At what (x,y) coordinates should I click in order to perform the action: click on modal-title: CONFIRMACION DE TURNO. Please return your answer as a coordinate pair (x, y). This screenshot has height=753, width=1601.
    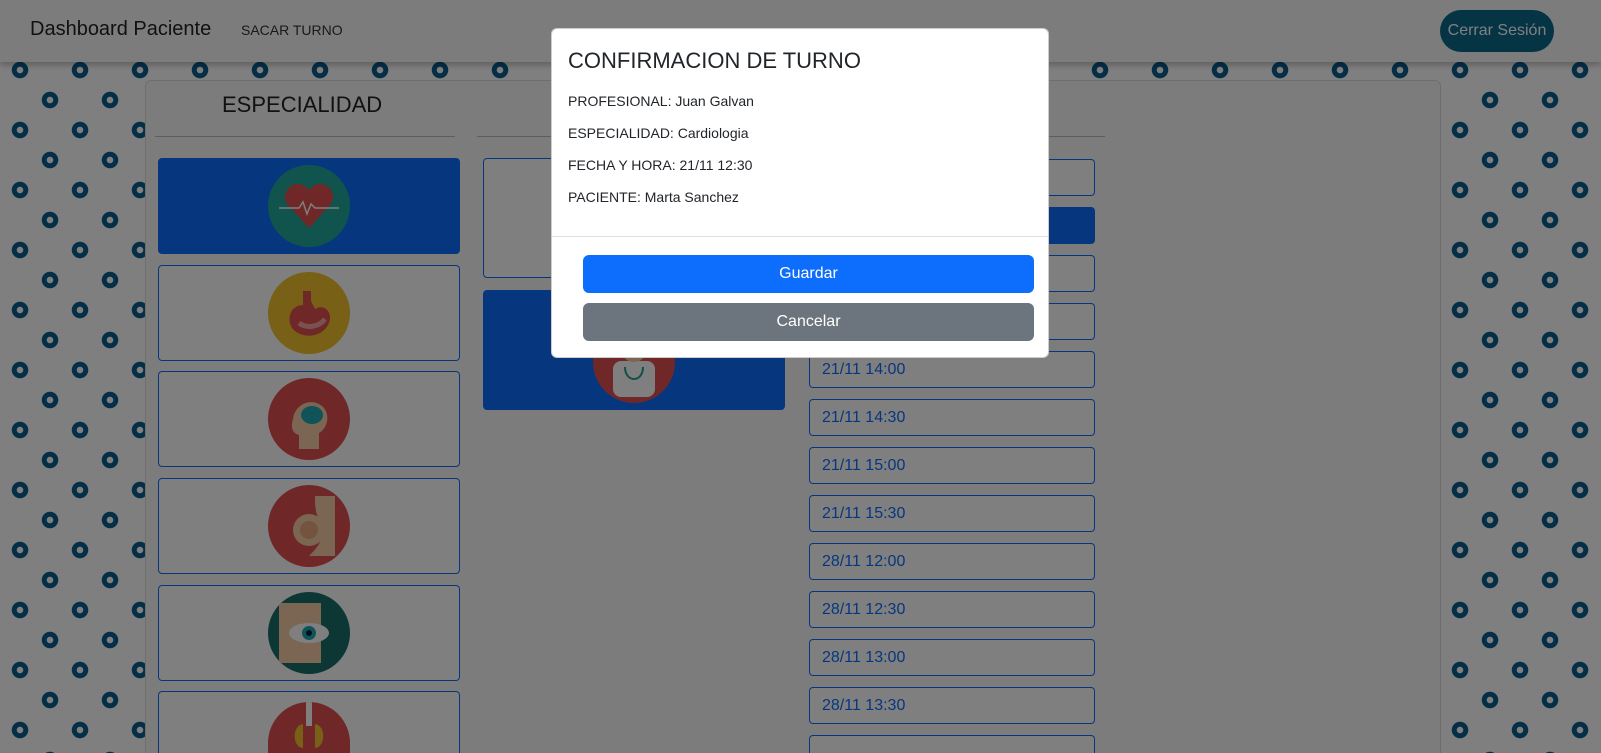
    Looking at the image, I should click on (714, 60).